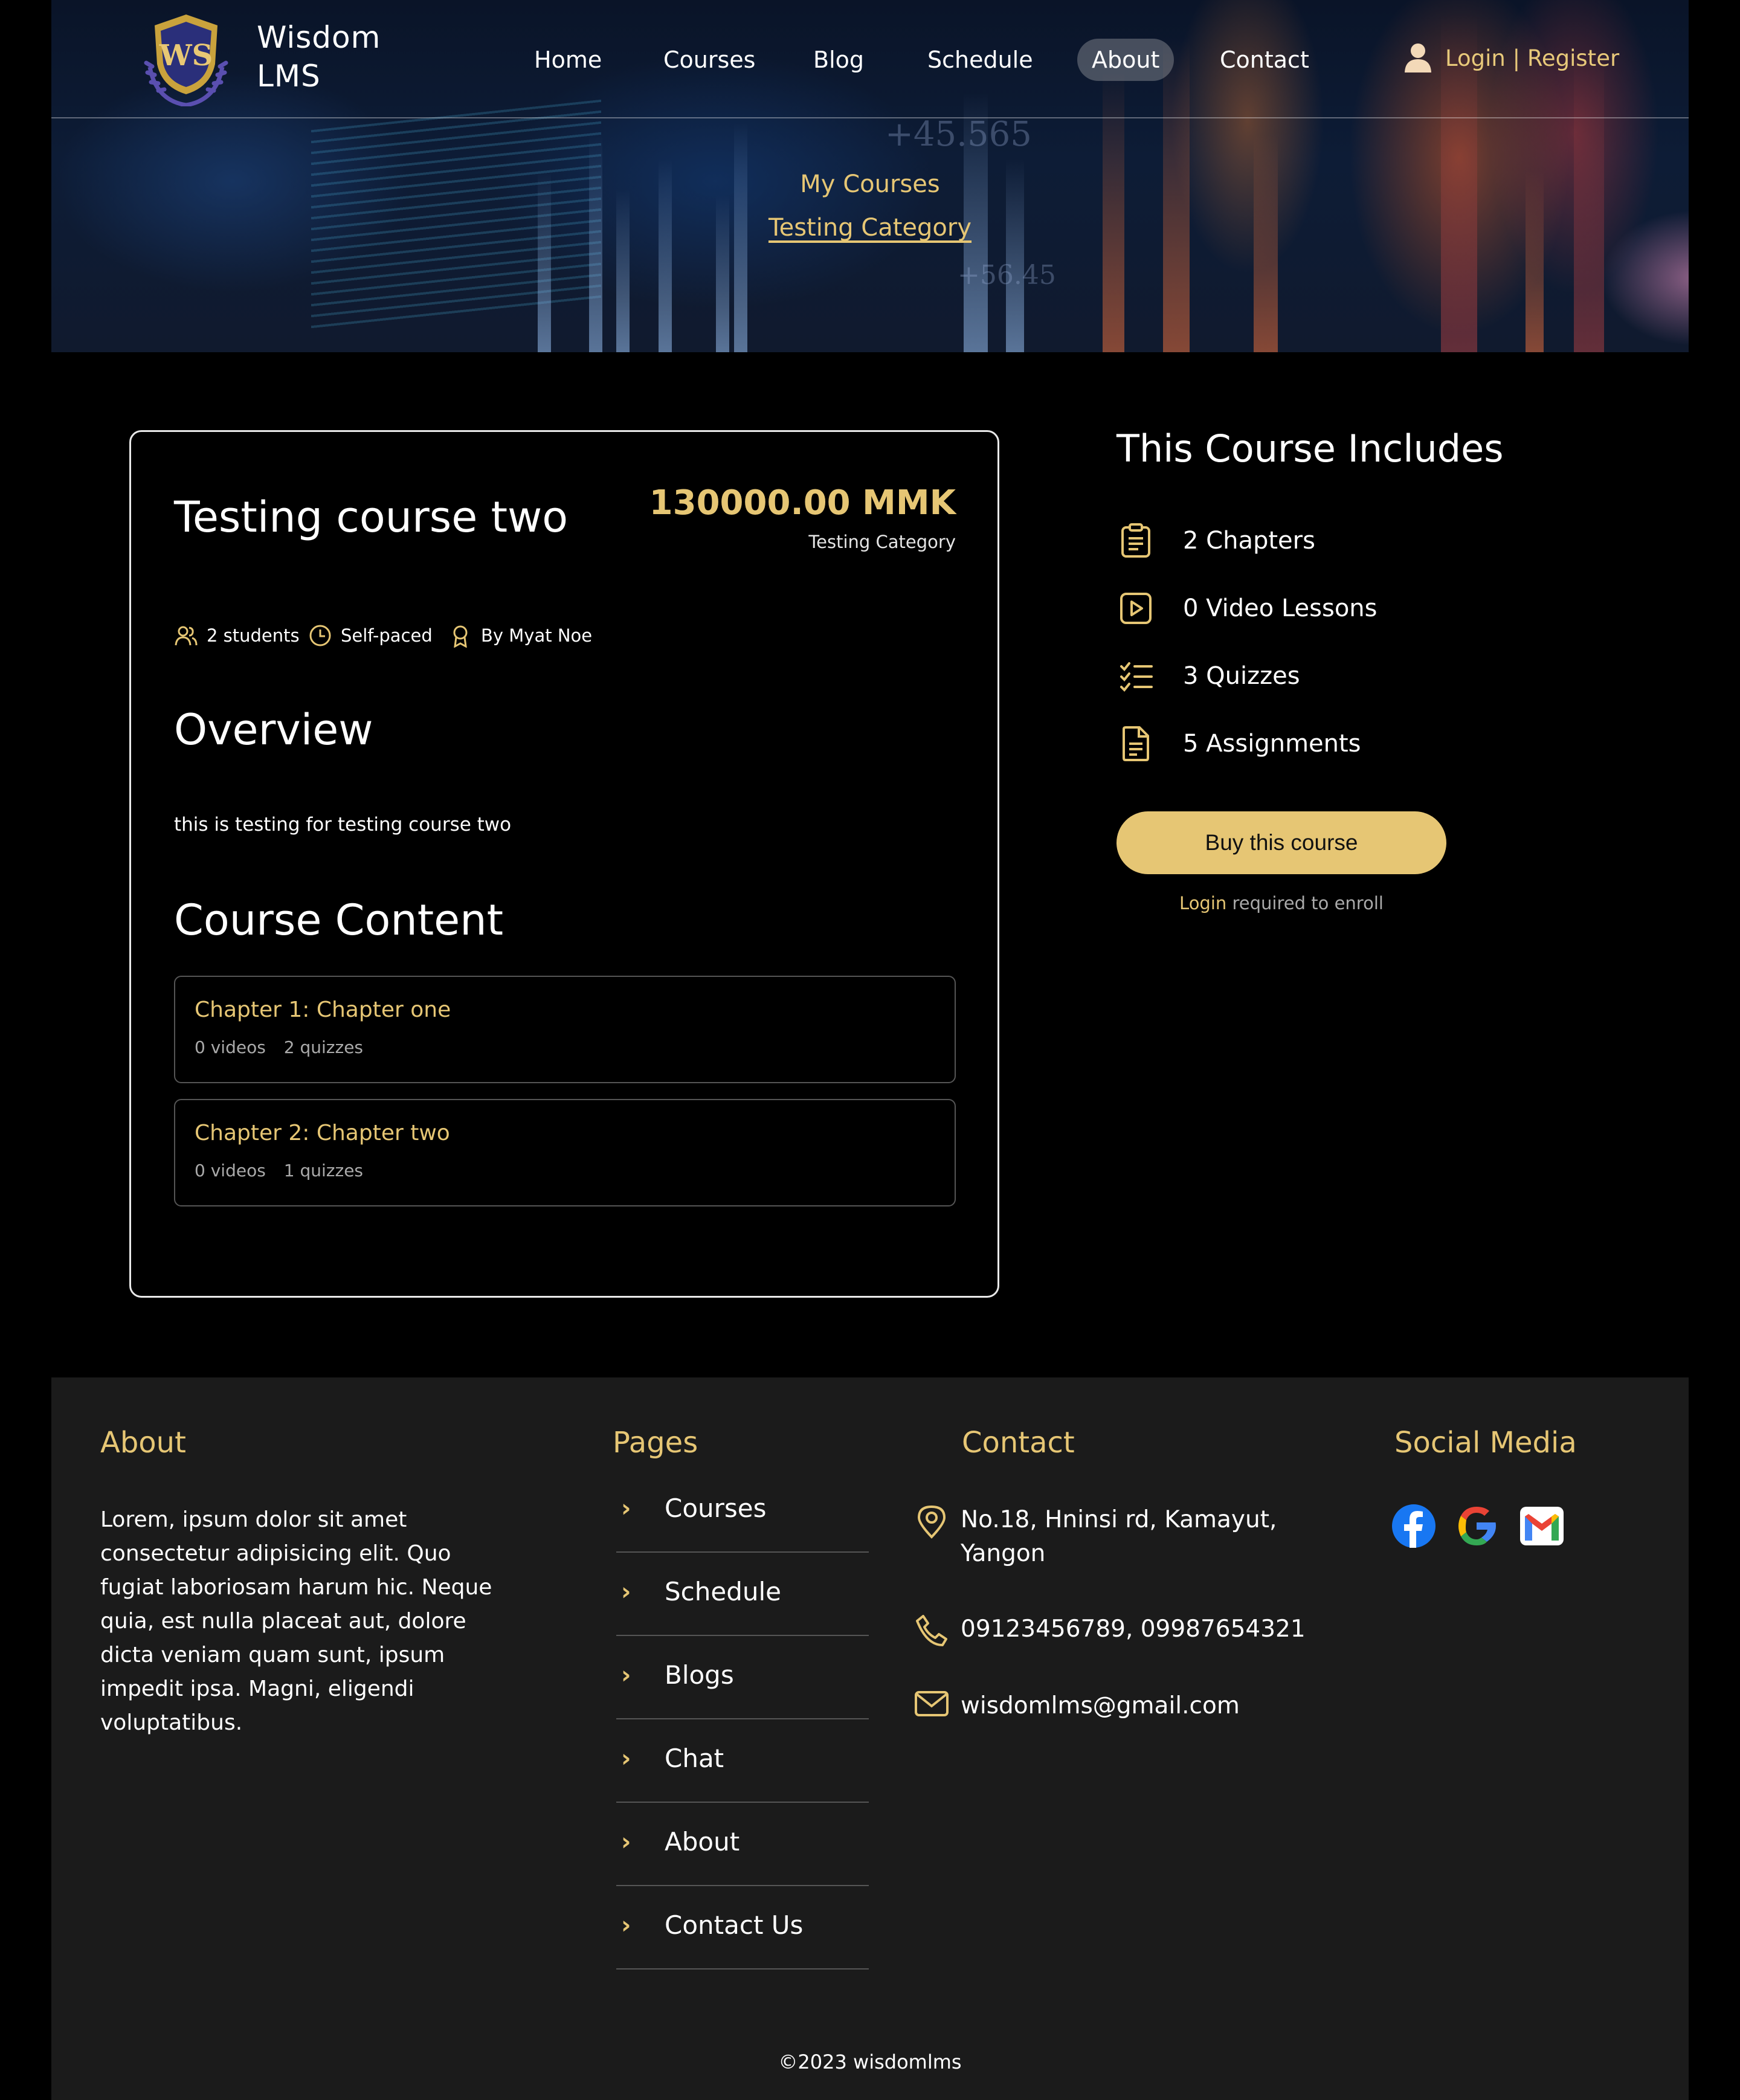 The width and height of the screenshot is (1740, 2100). Describe the element at coordinates (319, 37) in the screenshot. I see `brand-line-1: Wisdom` at that location.